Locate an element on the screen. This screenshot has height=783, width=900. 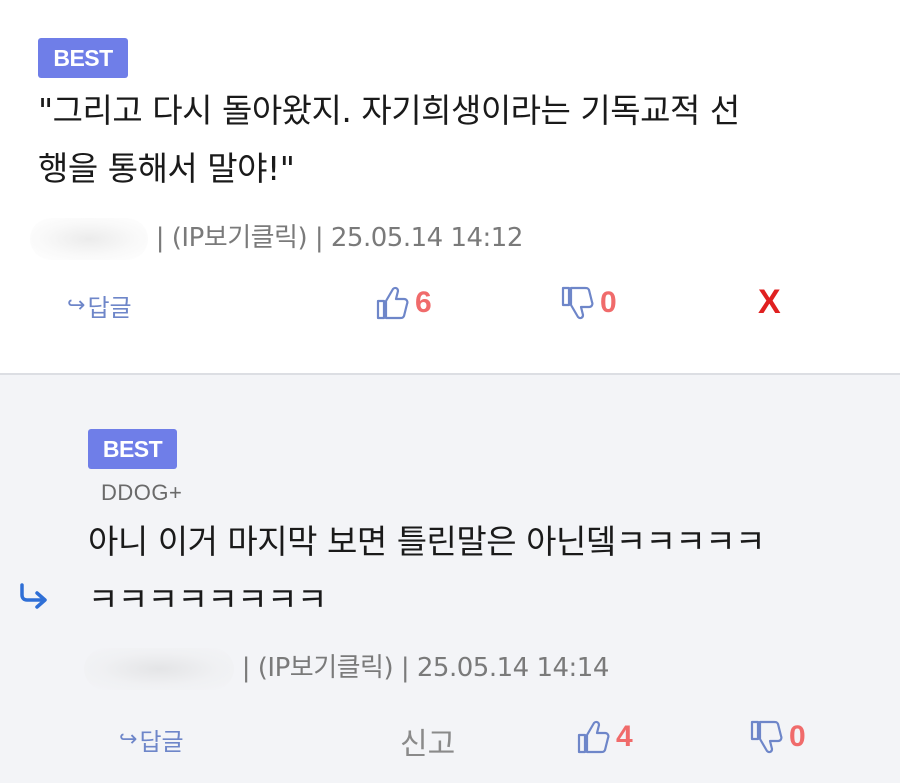
comment-meta: | (IP보기클릭) | 25.05.14 14:12 is located at coordinates (276, 238).